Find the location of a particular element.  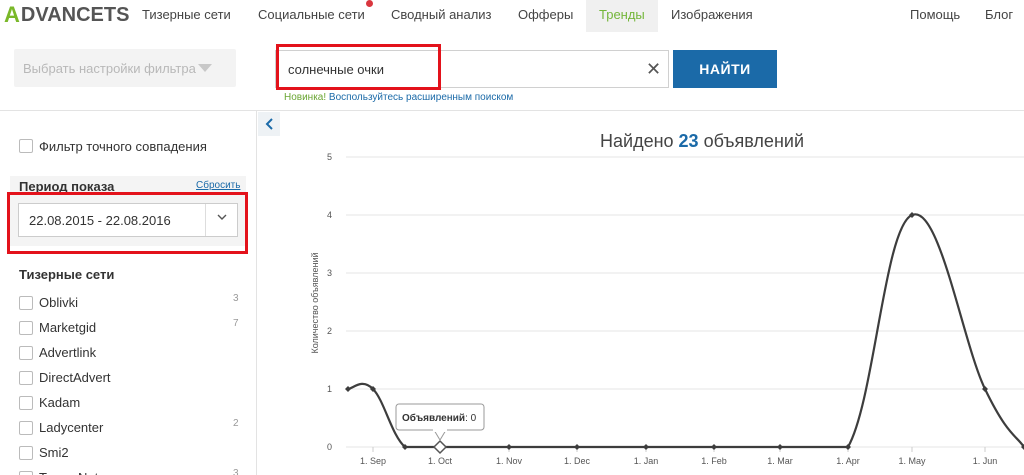

network-label: Oblivki is located at coordinates (59, 302).